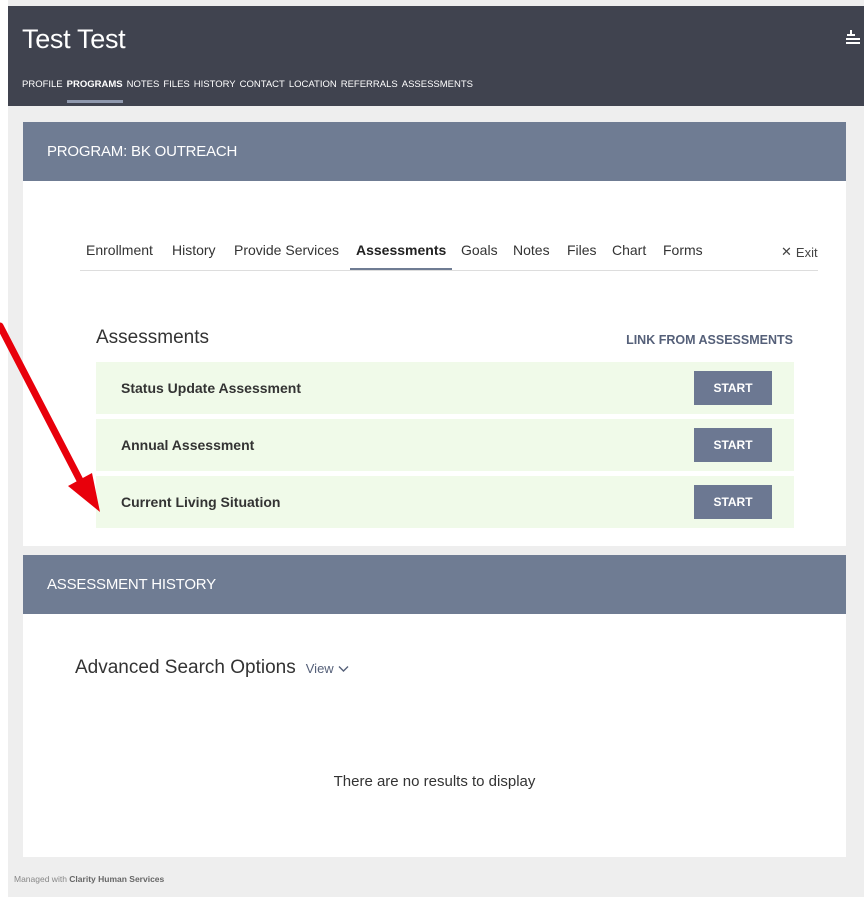  What do you see at coordinates (437, 84) in the screenshot?
I see `nav-assessments: ASSESSMENTS` at bounding box center [437, 84].